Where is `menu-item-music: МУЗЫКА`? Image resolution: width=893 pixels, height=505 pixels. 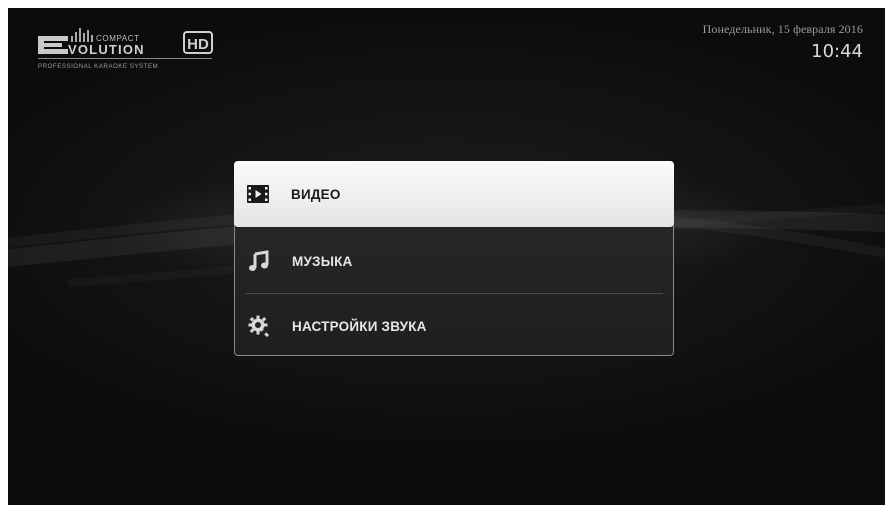
menu-item-music: МУЗЫКА is located at coordinates (454, 261).